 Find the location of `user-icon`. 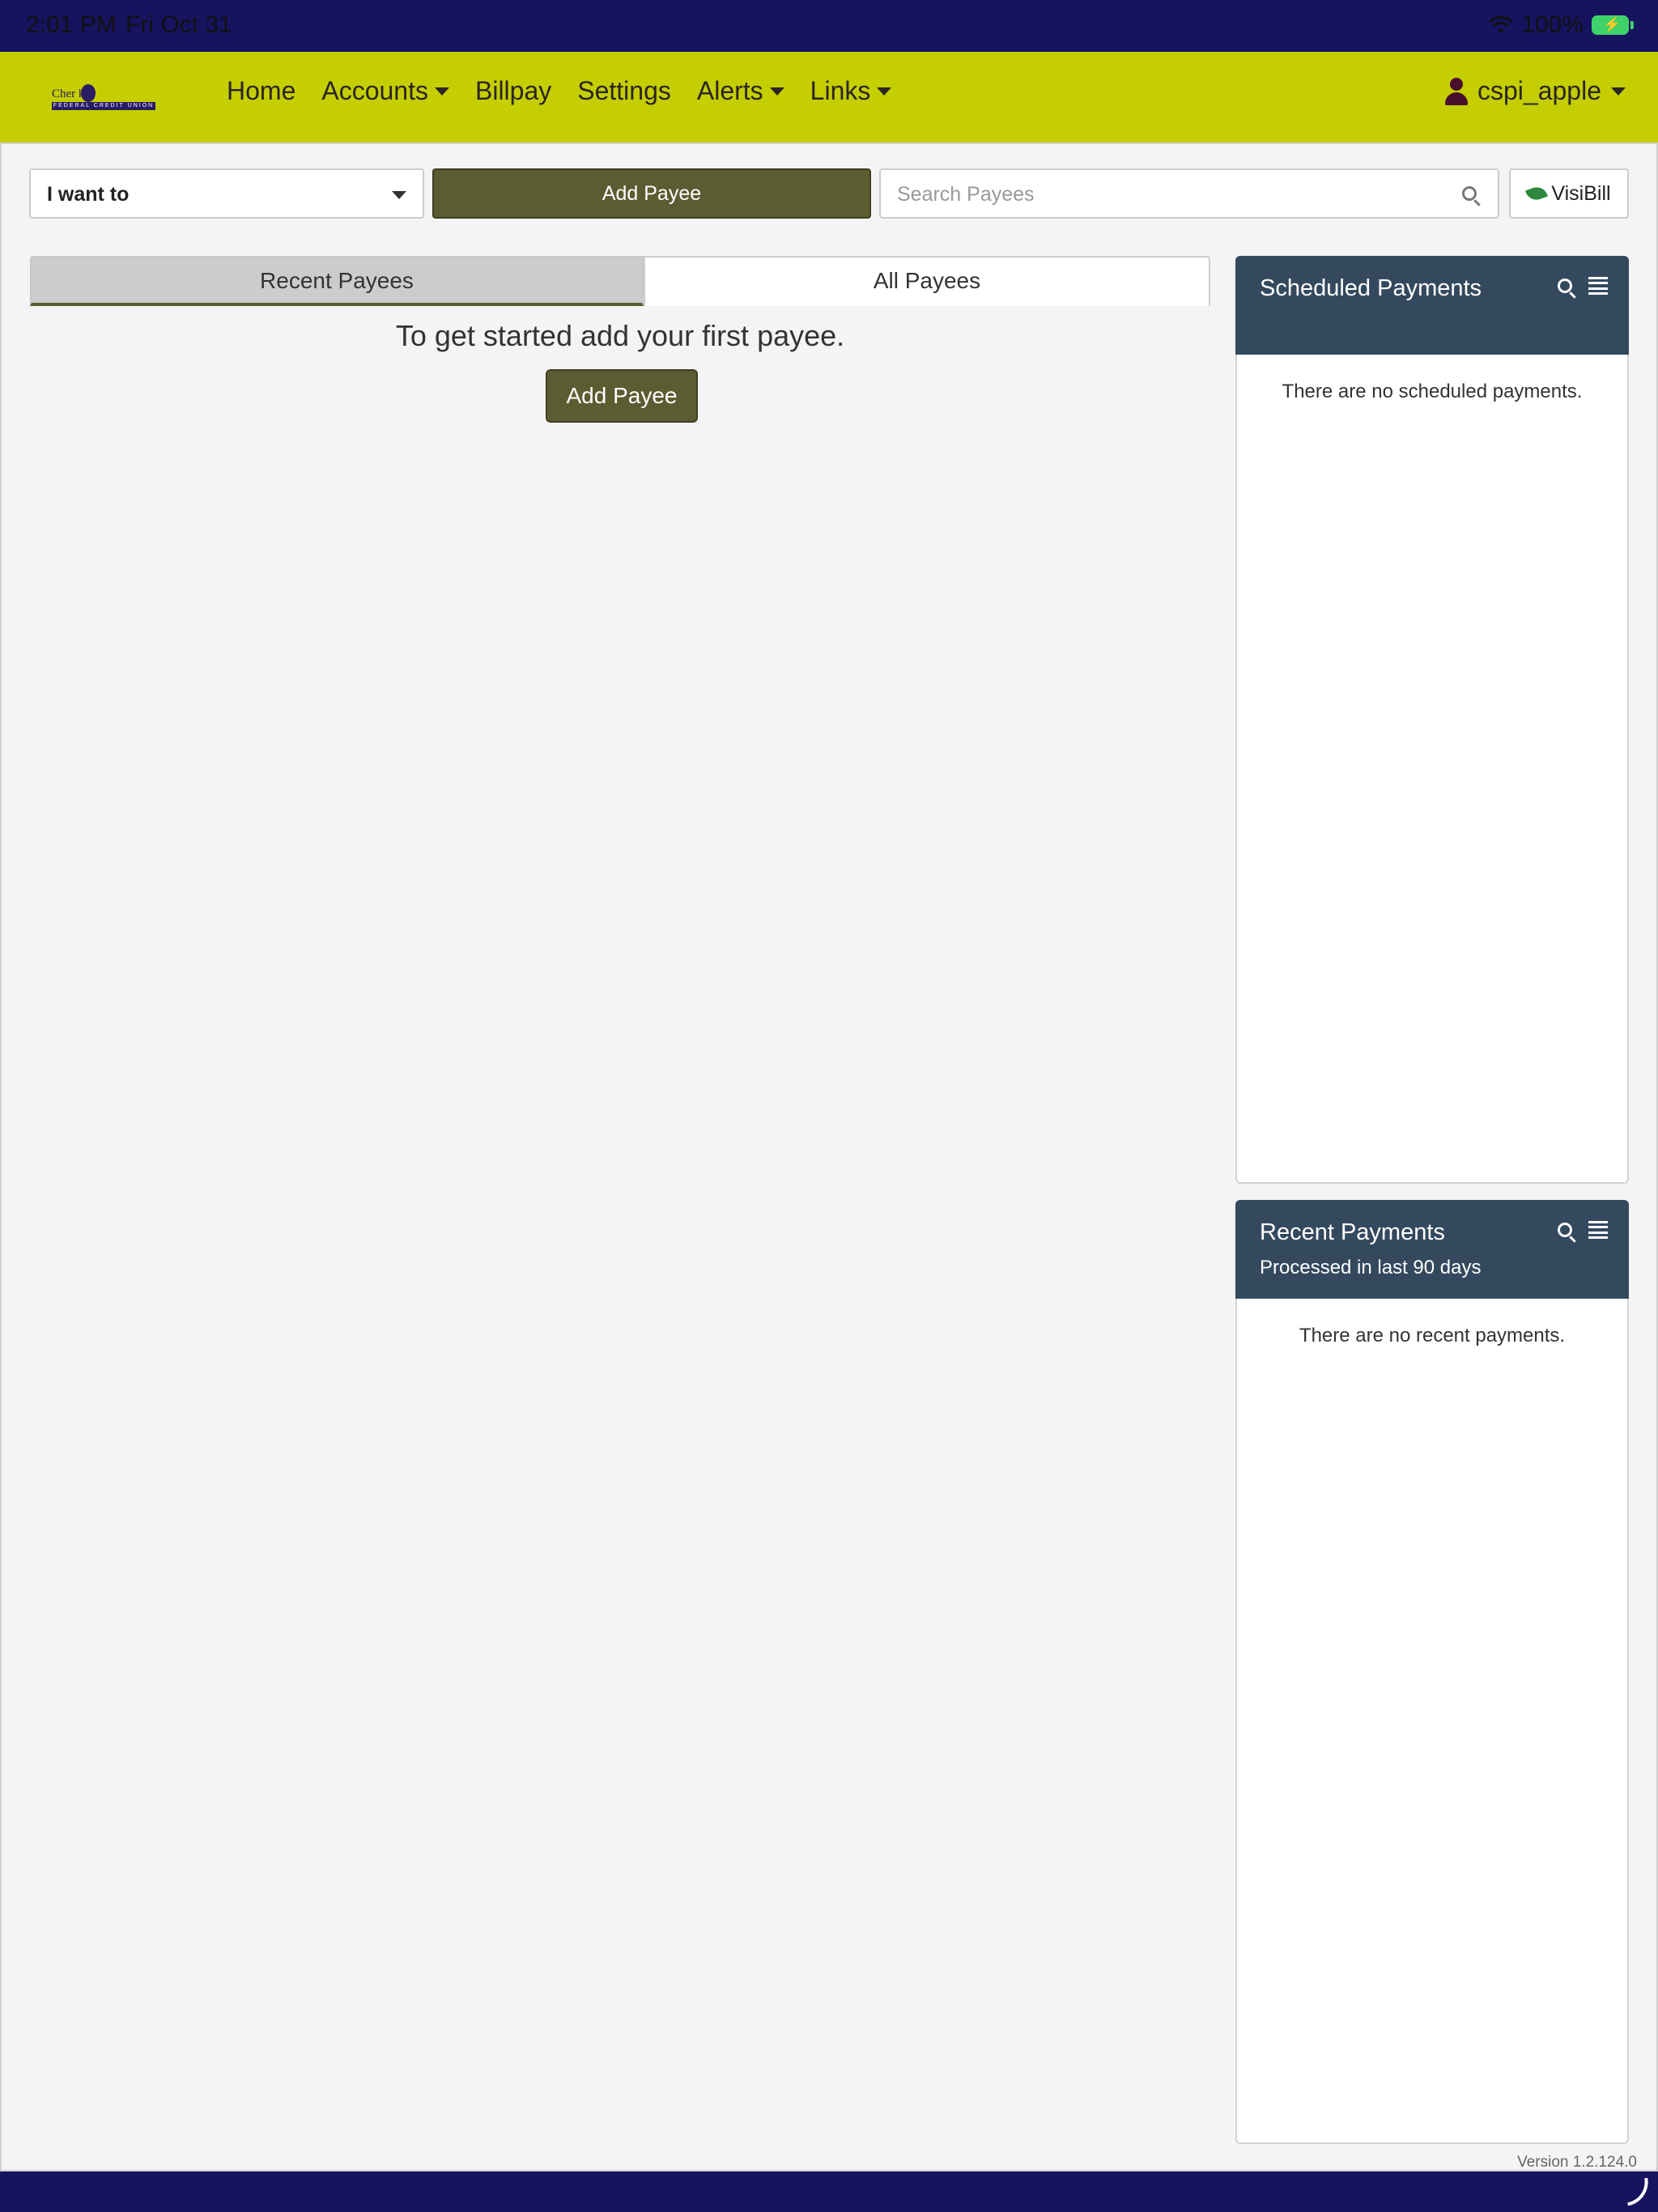

user-icon is located at coordinates (1456, 91).